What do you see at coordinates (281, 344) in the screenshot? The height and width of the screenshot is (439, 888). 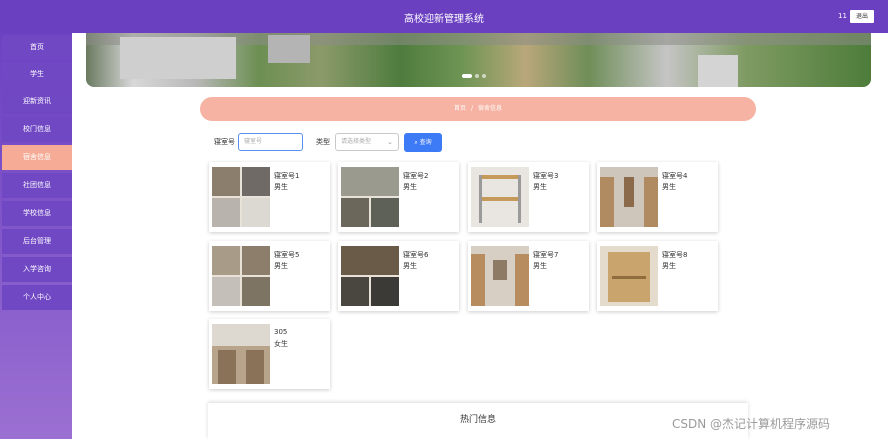 I see `room-type: 女生` at bounding box center [281, 344].